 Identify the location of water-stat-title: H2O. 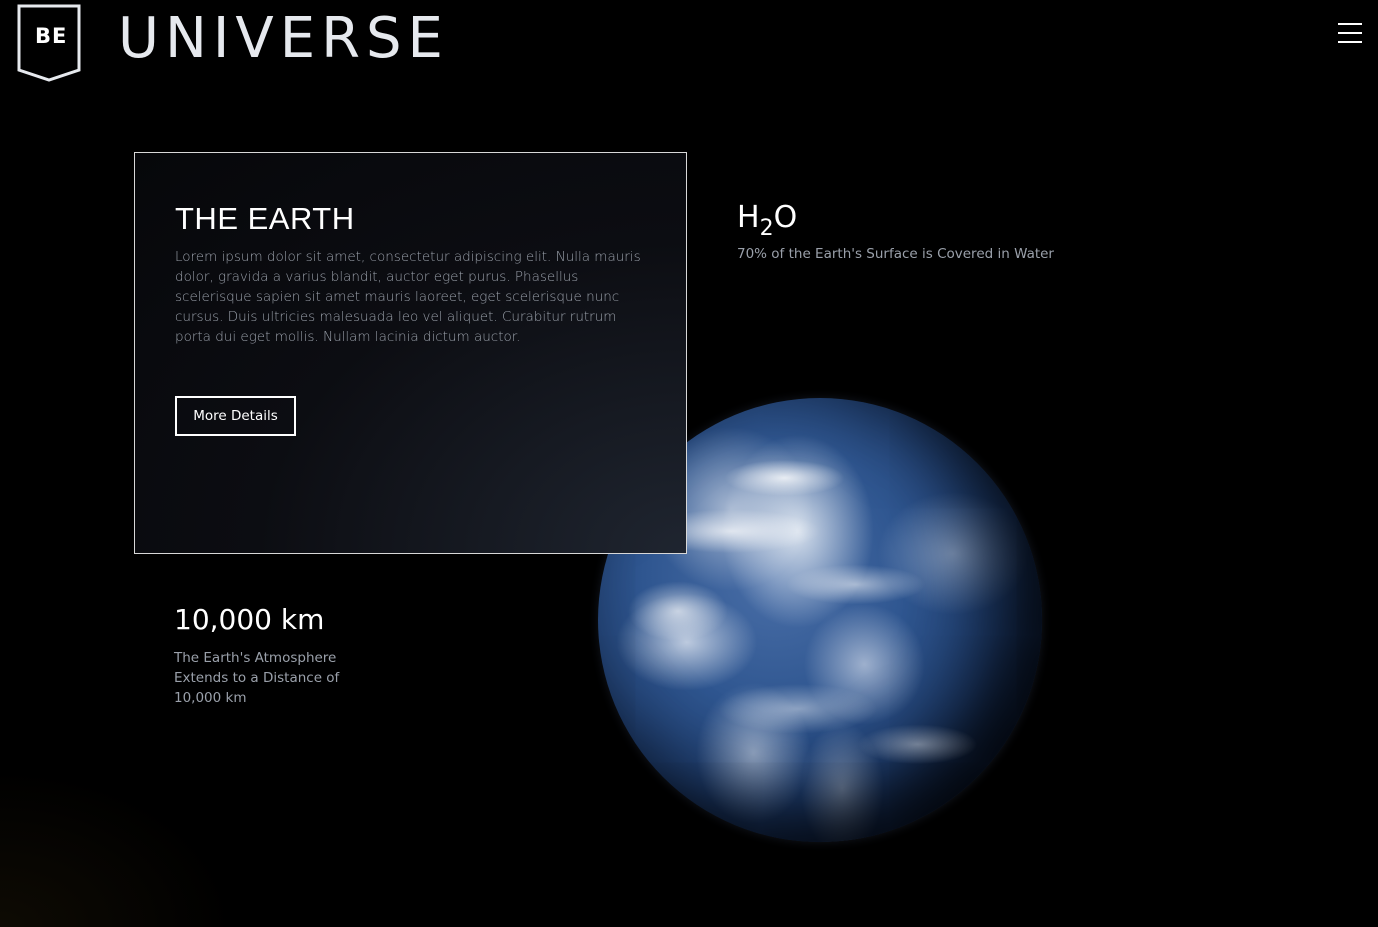
(767, 220).